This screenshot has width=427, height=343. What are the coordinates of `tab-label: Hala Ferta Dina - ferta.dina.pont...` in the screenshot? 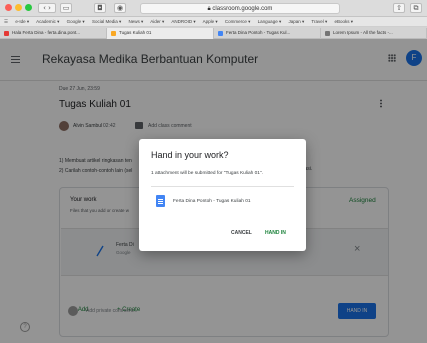 It's located at (46, 32).